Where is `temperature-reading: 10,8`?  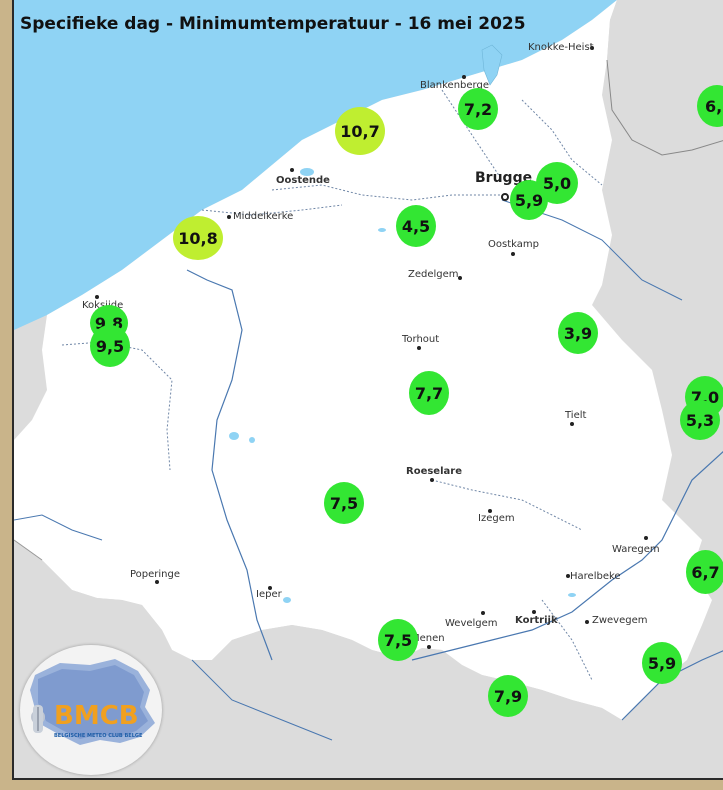
temperature-reading: 10,8 is located at coordinates (198, 238).